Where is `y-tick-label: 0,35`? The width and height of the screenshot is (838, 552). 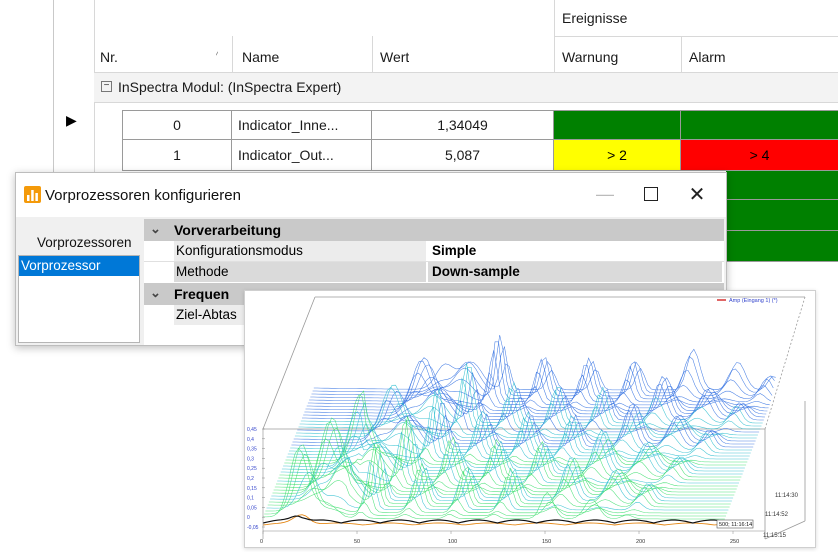 y-tick-label: 0,35 is located at coordinates (252, 450).